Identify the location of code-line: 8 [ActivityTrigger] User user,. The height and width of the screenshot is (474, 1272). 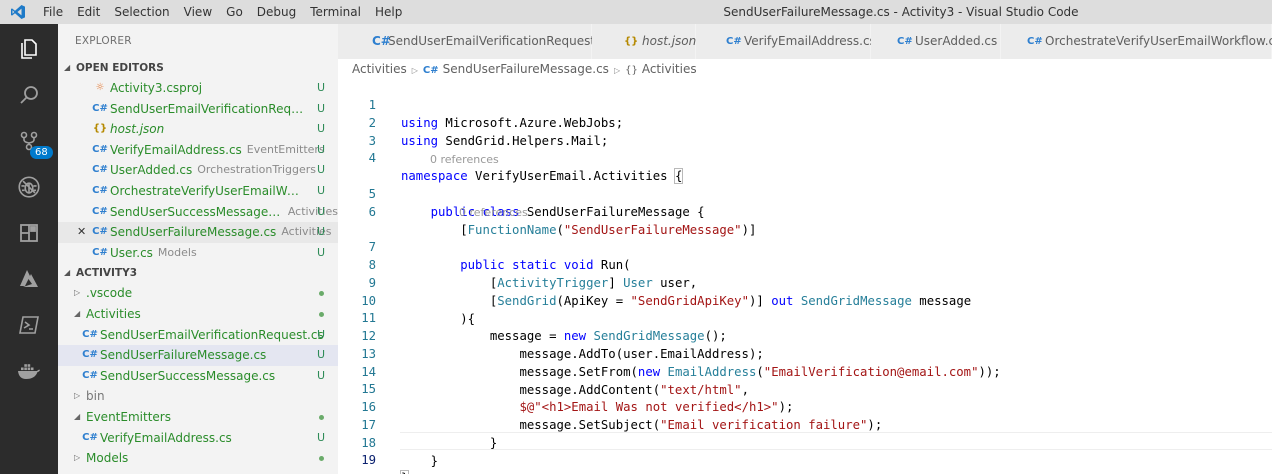
(533, 273).